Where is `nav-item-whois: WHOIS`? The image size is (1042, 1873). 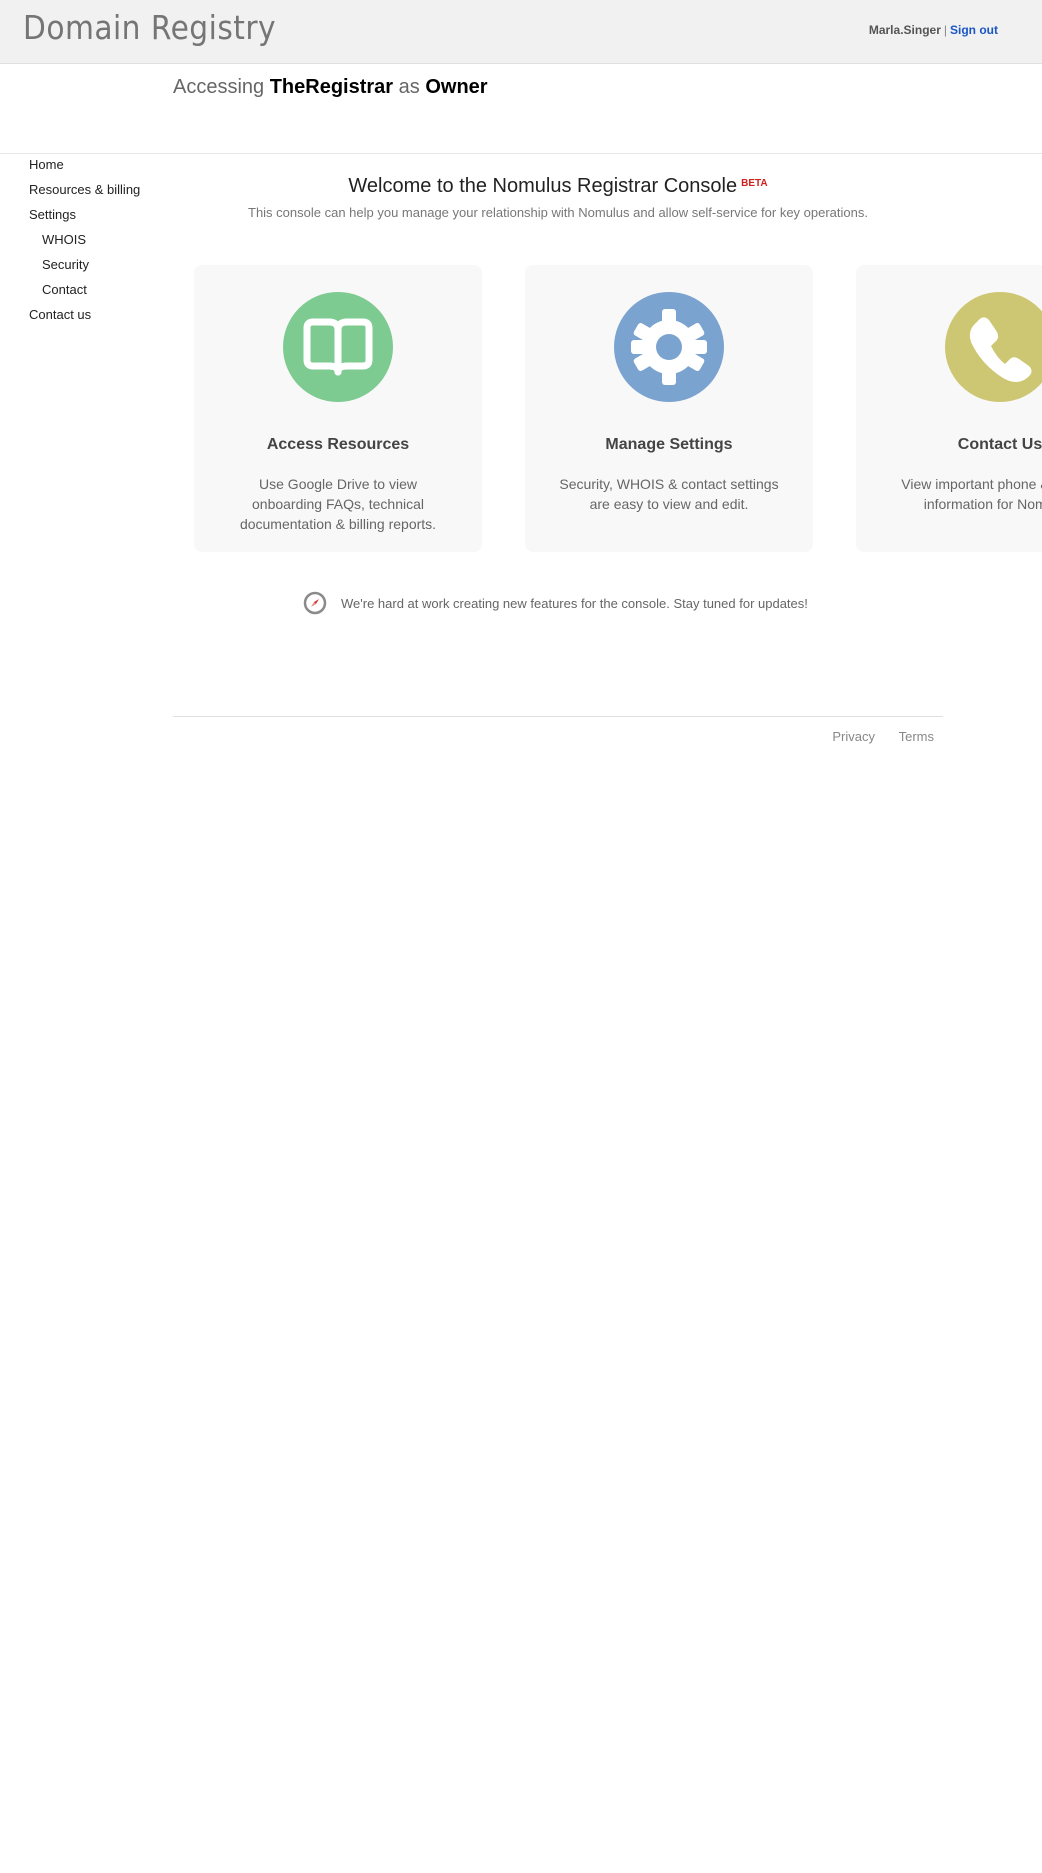 nav-item-whois: WHOIS is located at coordinates (99, 242).